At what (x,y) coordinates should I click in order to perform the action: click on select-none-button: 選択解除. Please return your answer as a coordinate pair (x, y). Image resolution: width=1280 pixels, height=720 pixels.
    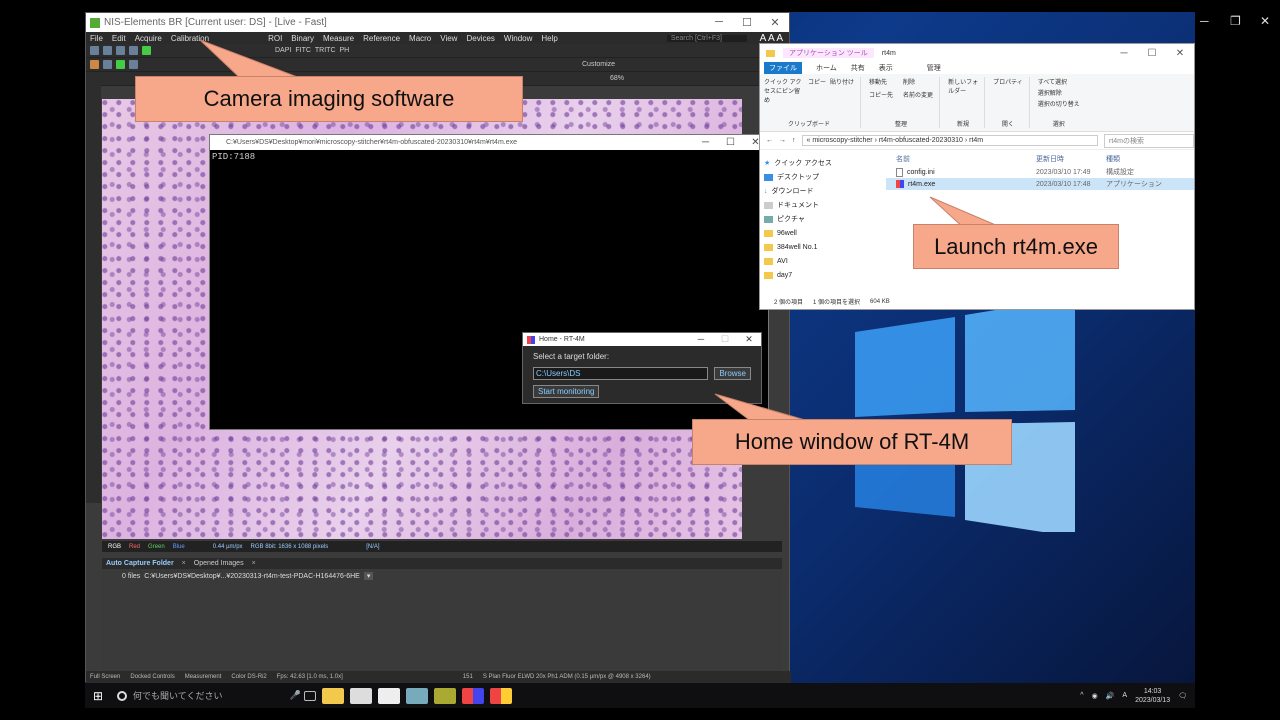
    Looking at the image, I should click on (1059, 92).